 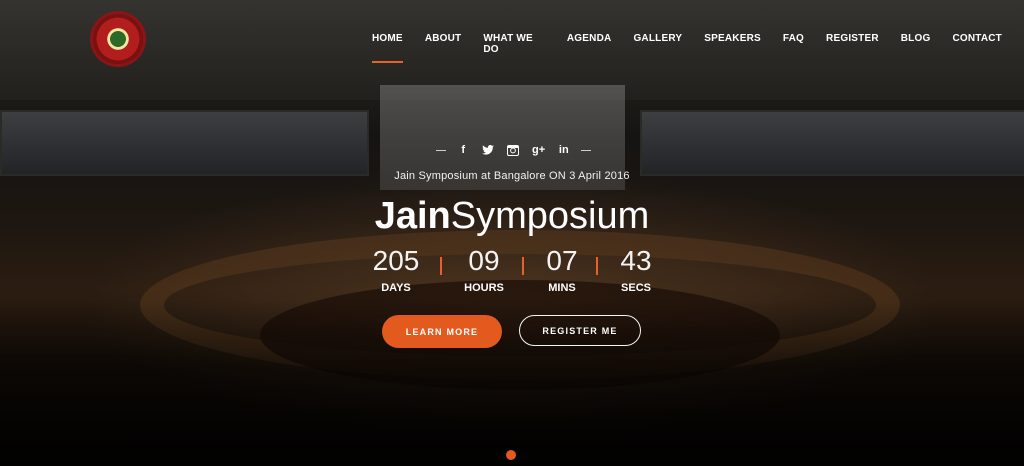 I want to click on countdown-hours: 09 HOURS, so click(x=484, y=269).